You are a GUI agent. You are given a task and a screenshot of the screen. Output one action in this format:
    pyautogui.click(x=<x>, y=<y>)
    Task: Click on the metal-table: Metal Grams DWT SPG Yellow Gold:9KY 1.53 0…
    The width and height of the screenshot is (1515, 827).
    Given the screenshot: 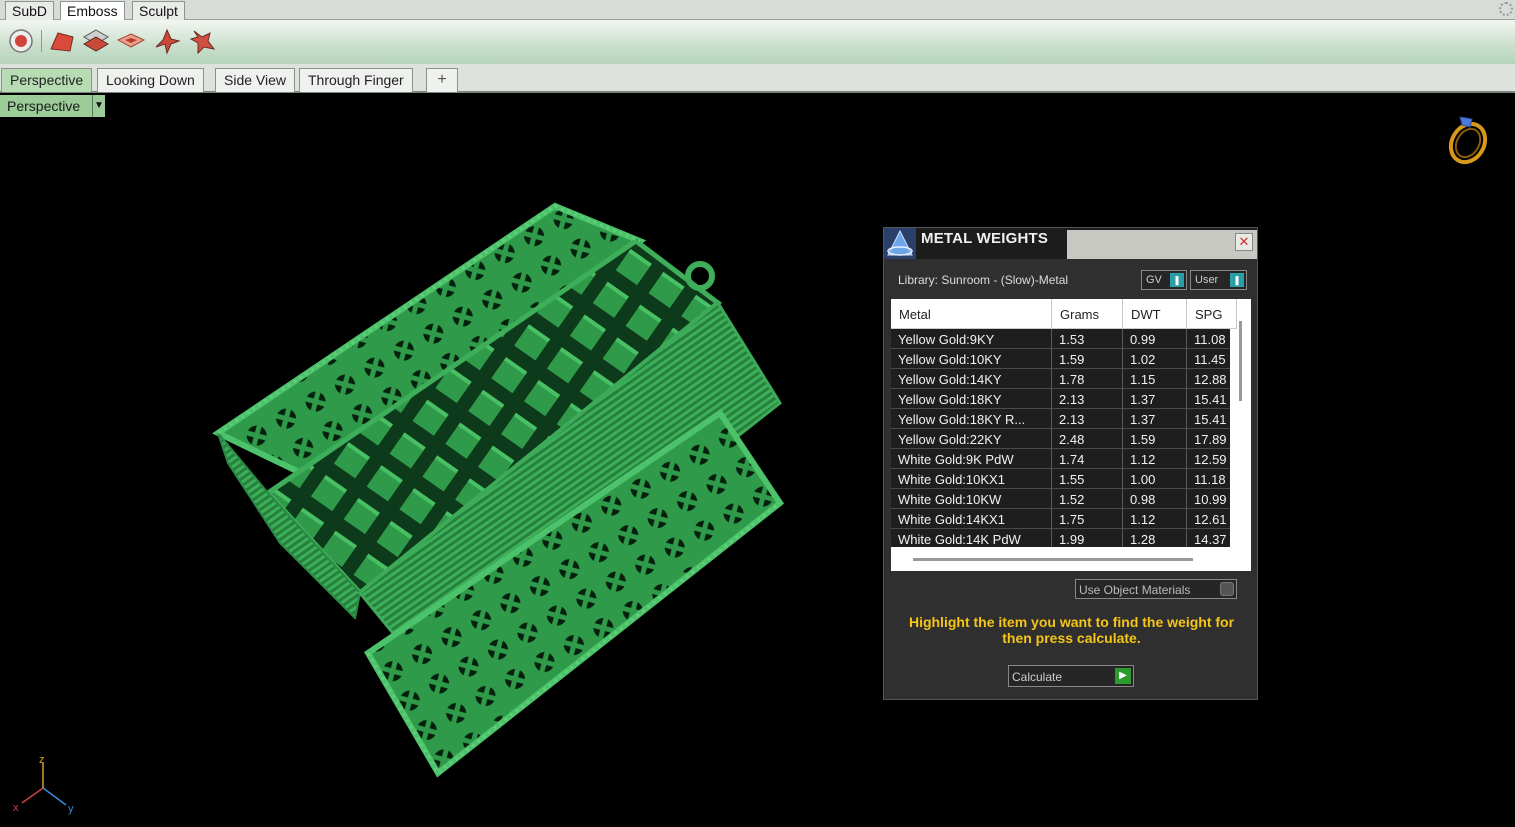 What is the action you would take?
    pyautogui.click(x=1071, y=435)
    